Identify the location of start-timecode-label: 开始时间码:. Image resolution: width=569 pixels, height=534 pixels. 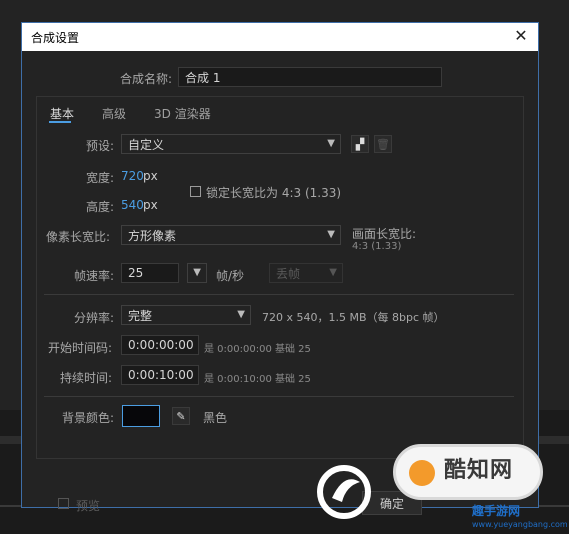
(80, 348).